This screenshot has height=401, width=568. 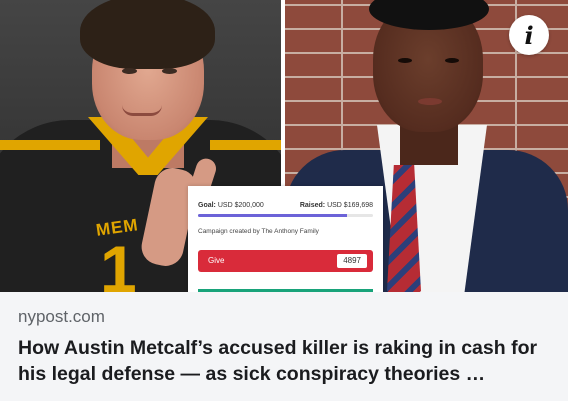 I want to click on raised-text: Raised: USD $169,698, so click(x=336, y=205).